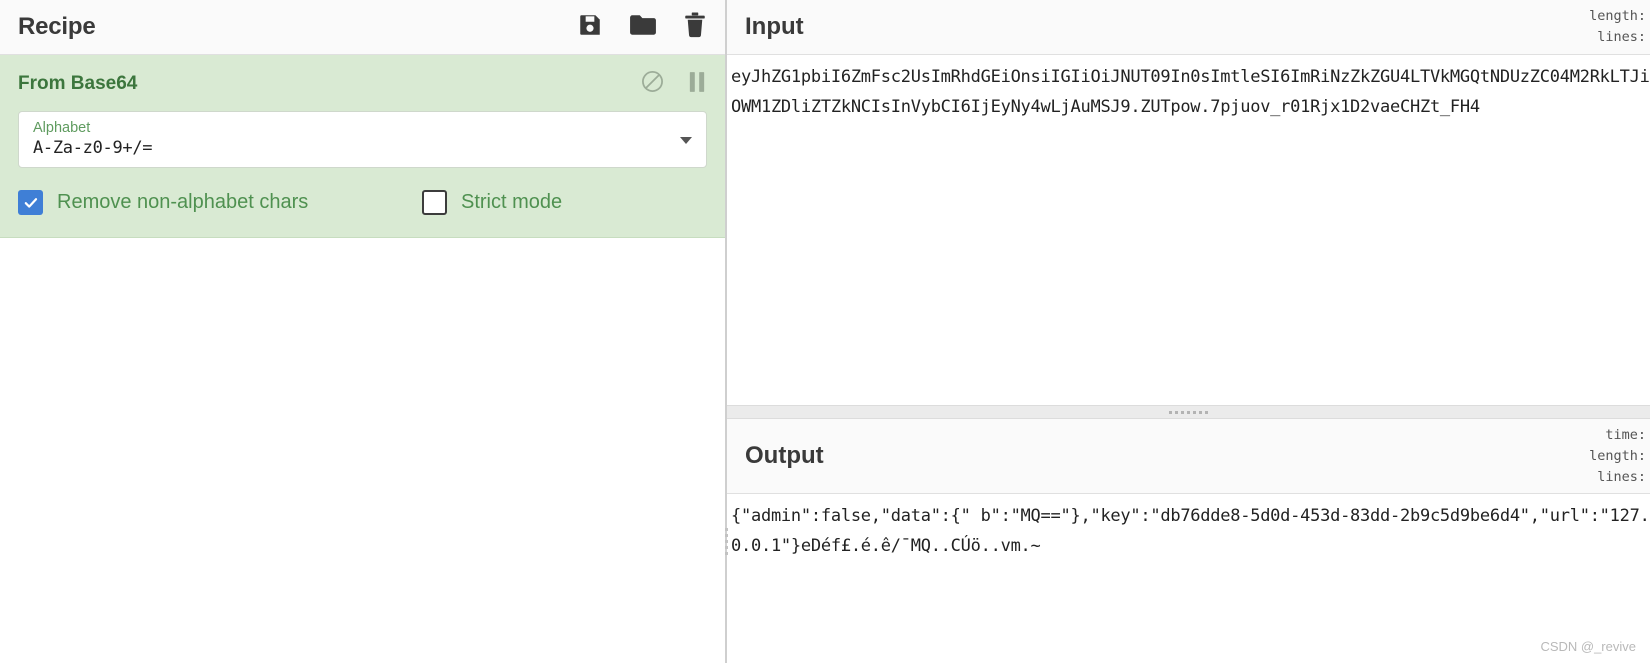 Image resolution: width=1650 pixels, height=663 pixels. I want to click on input-title: Input, so click(774, 26).